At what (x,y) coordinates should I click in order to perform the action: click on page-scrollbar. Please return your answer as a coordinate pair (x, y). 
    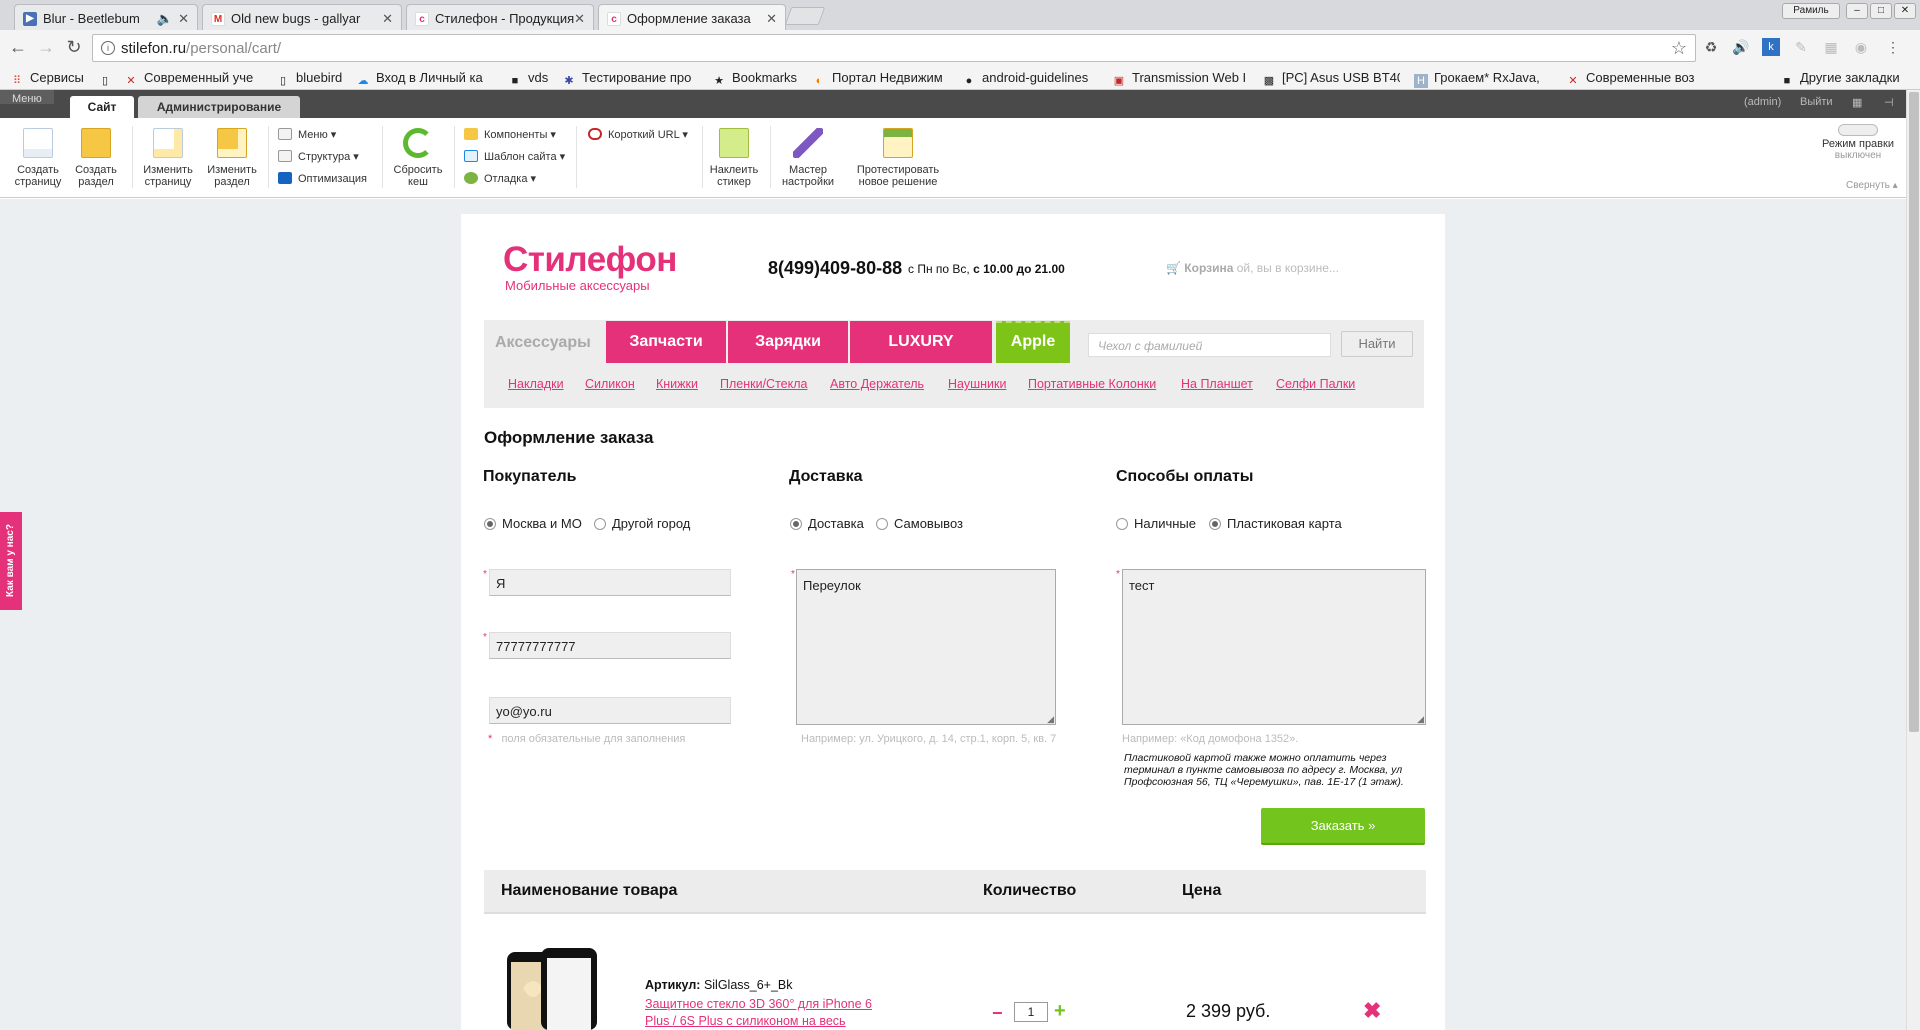
    Looking at the image, I should click on (1913, 560).